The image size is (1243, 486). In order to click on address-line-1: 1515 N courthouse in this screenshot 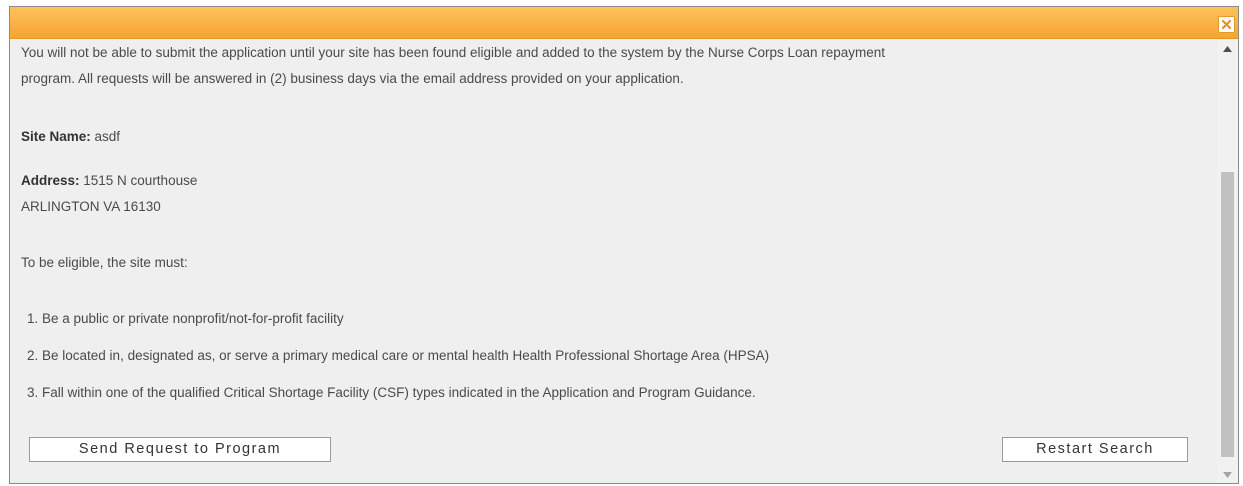, I will do `click(138, 180)`.